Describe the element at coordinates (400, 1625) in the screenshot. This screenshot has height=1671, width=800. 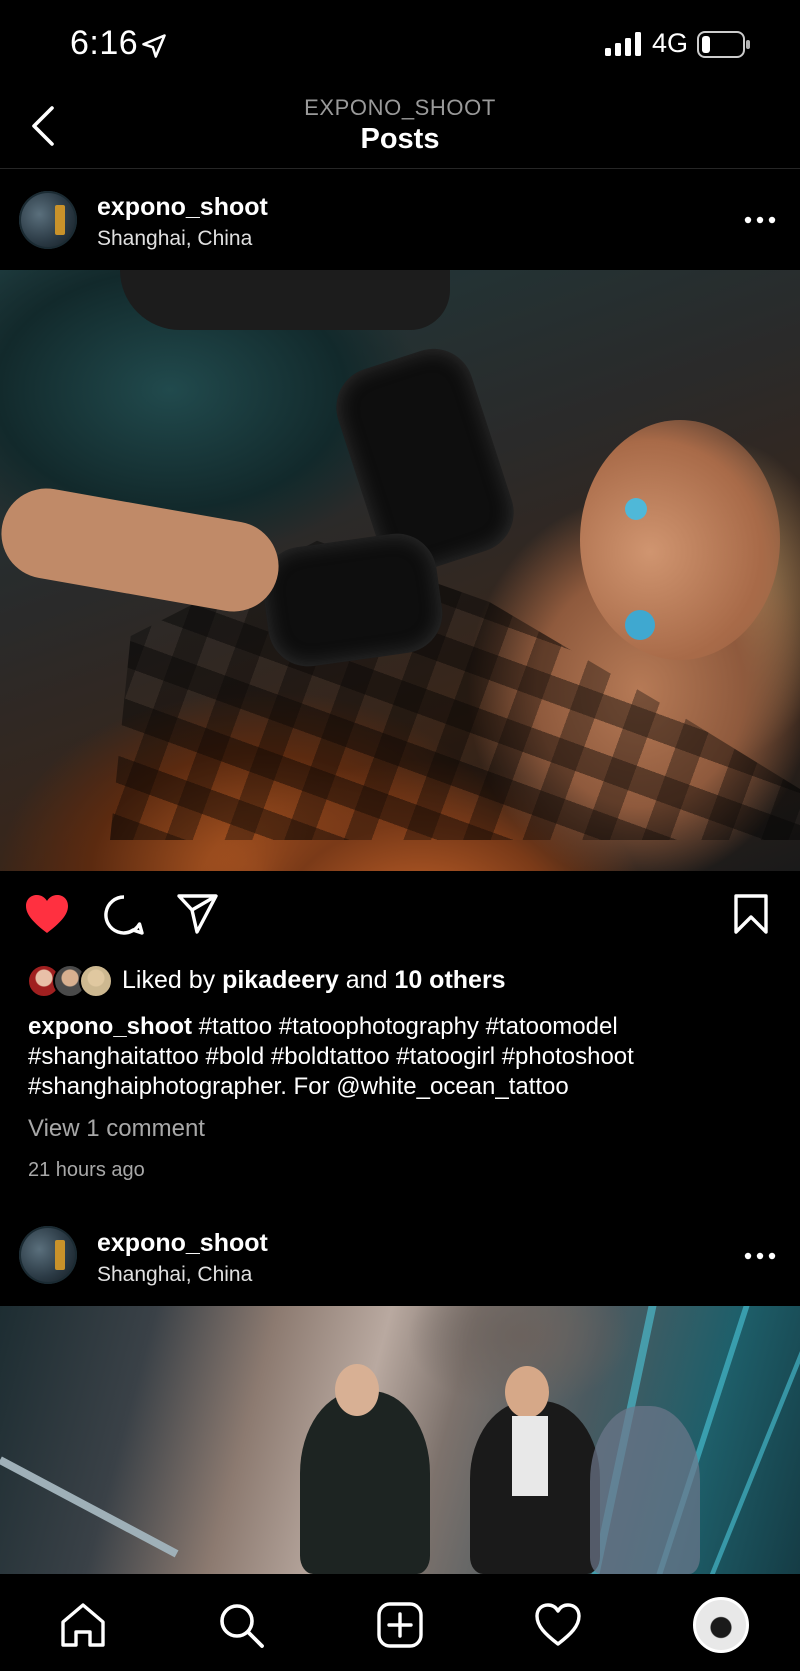
I see `add-post-icon` at that location.